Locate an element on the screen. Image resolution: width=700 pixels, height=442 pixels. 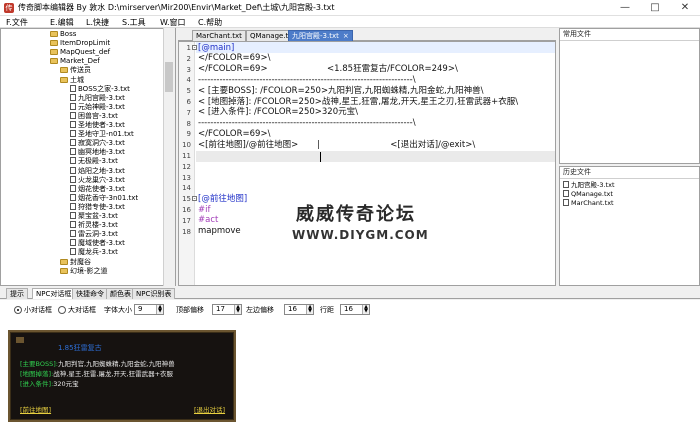
tree-file-item: 祈灵楼-3.txt is located at coordinates (94, 225).